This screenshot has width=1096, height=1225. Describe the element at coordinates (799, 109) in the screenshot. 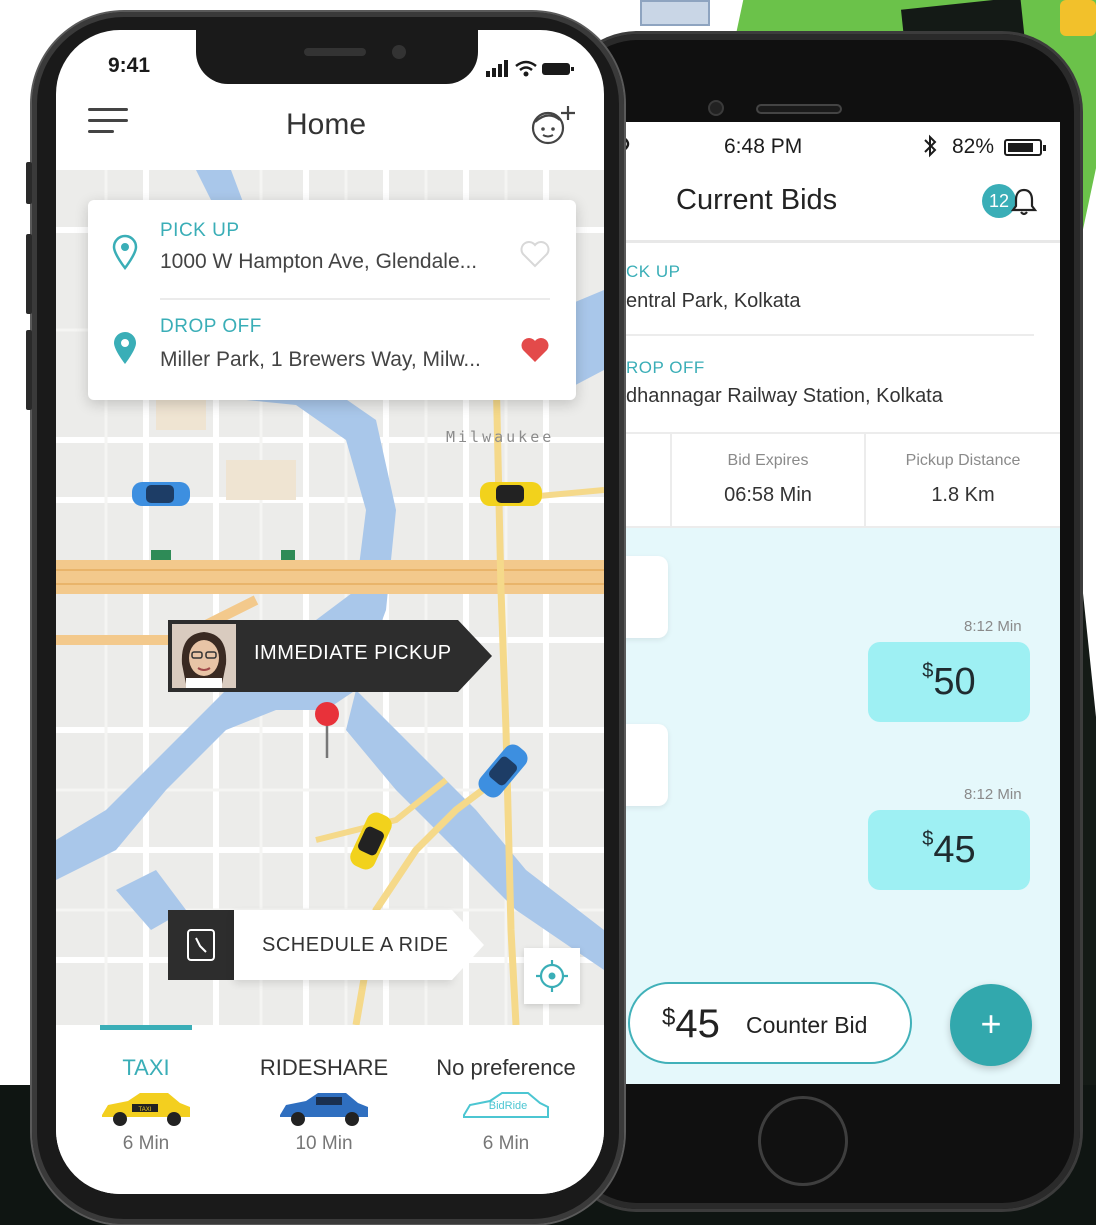

I see `earpiece-speaker` at that location.